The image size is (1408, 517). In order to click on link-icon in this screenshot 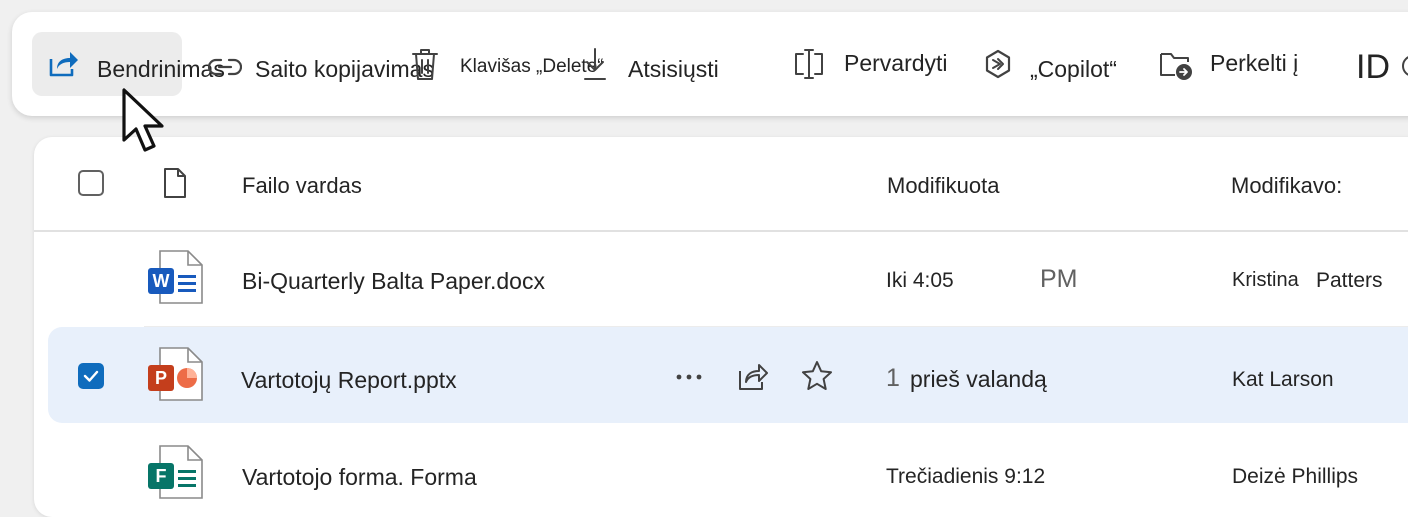, I will do `click(225, 67)`.